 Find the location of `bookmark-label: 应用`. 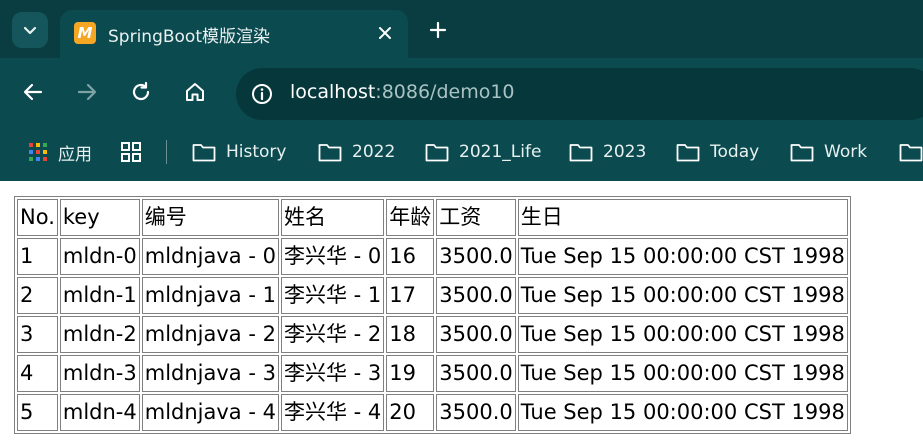

bookmark-label: 应用 is located at coordinates (75, 154).